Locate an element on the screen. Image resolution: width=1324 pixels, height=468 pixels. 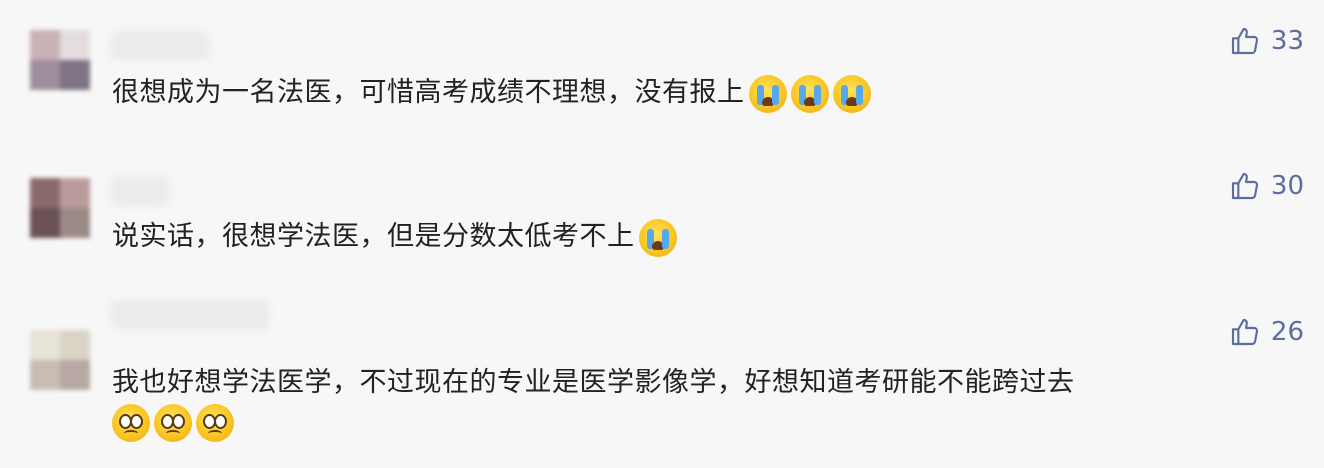
emoji-row is located at coordinates (173, 423).